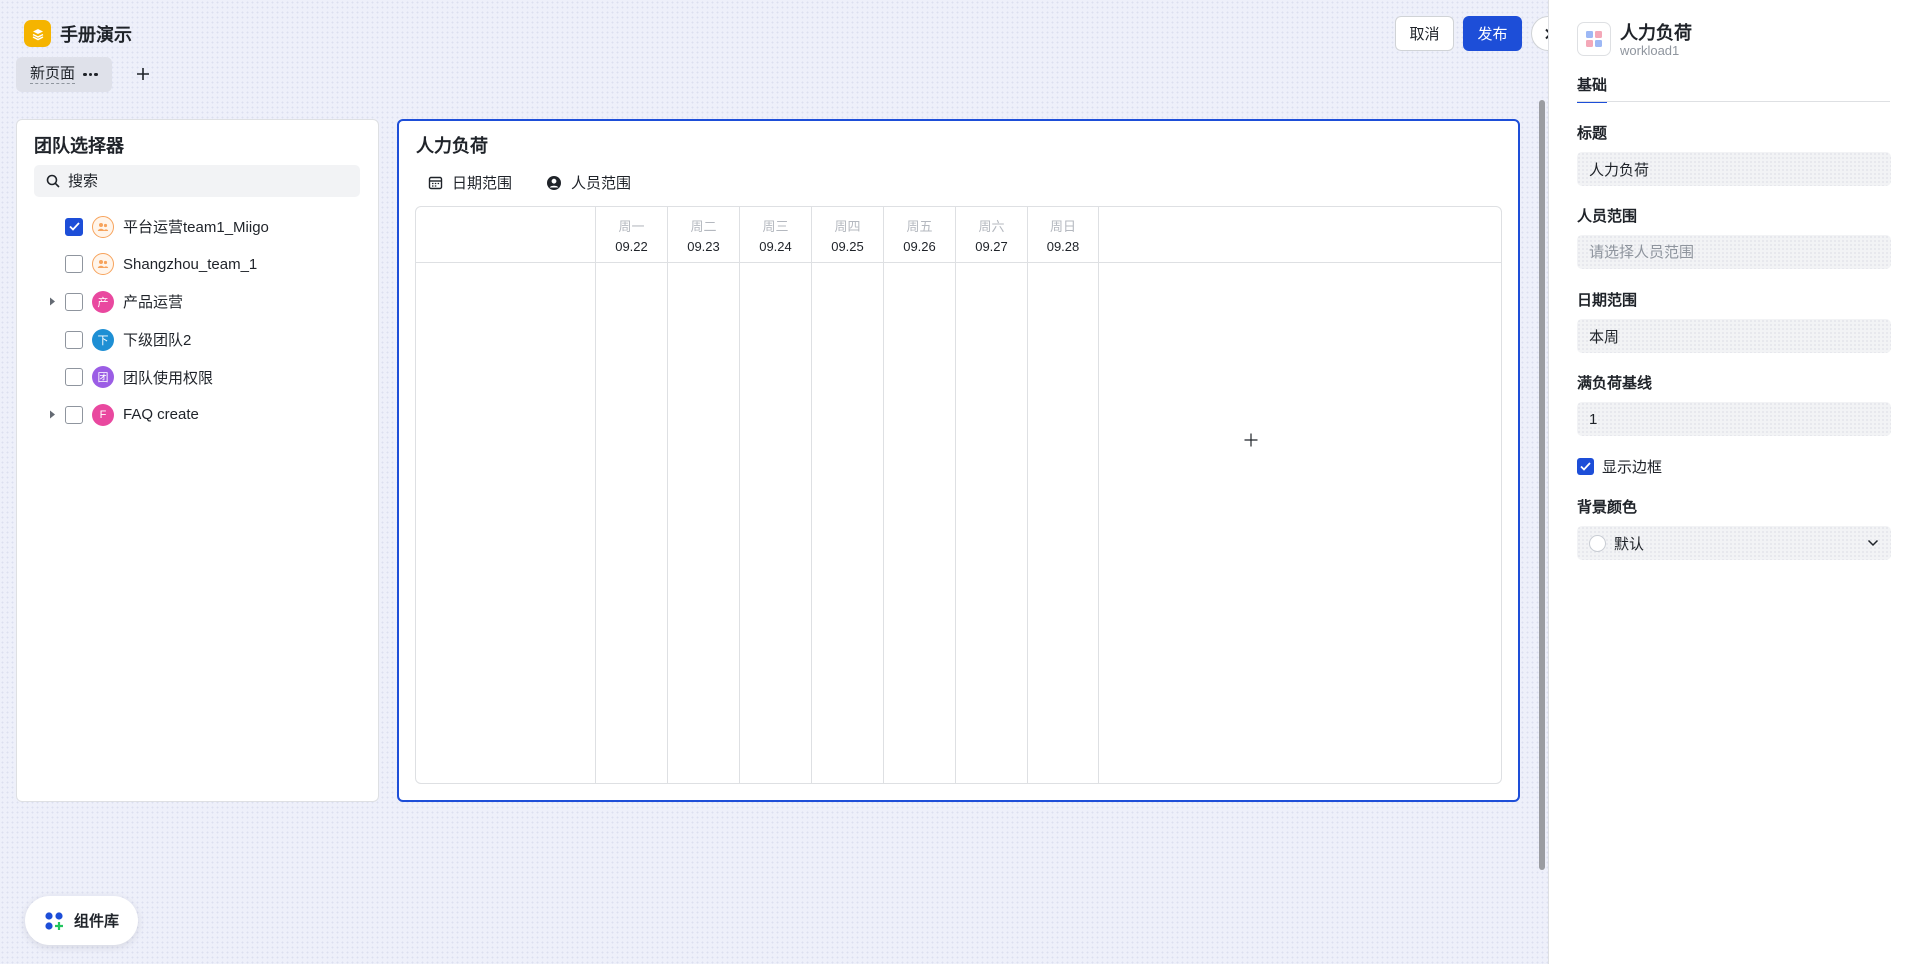 Image resolution: width=1916 pixels, height=964 pixels. I want to click on team-name: 产品运营, so click(153, 303).